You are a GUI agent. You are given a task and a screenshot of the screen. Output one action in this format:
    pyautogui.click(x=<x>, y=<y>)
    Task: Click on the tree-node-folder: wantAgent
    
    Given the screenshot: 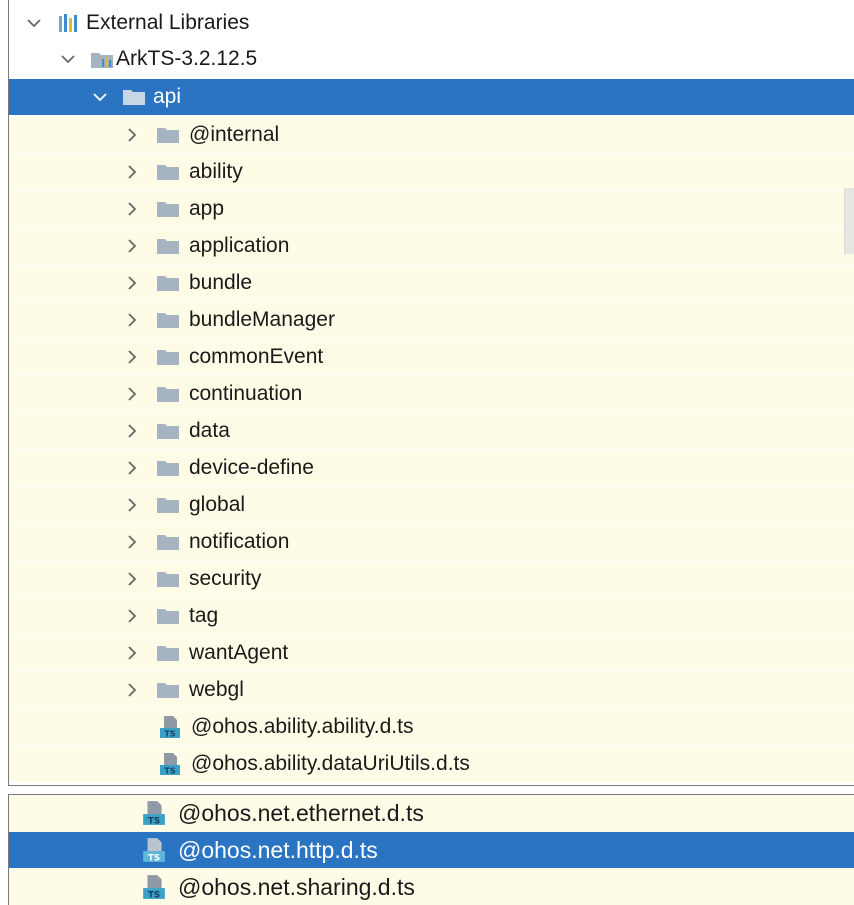 What is the action you would take?
    pyautogui.click(x=431, y=653)
    